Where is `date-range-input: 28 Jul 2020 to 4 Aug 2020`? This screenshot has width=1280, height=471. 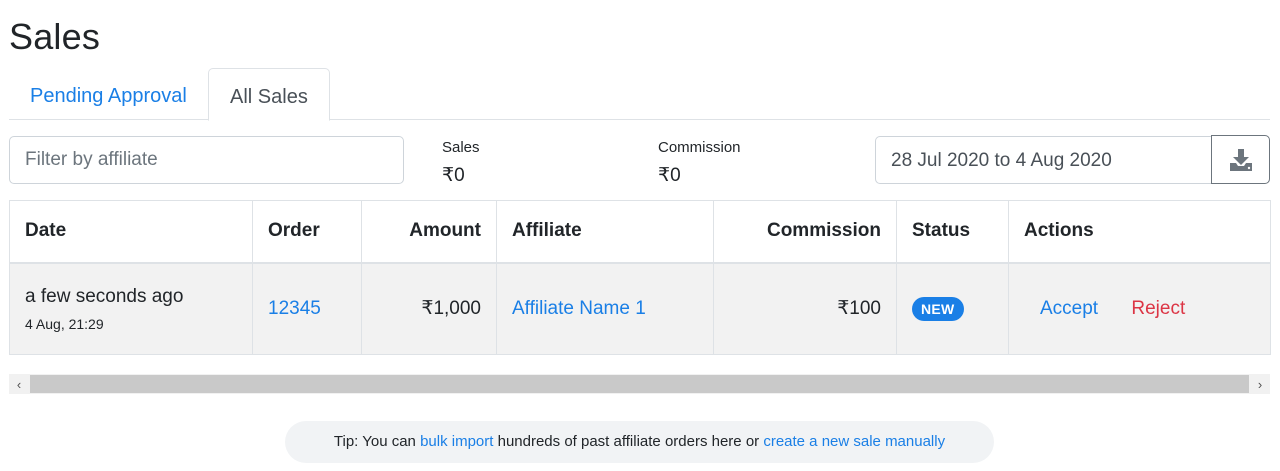 date-range-input: 28 Jul 2020 to 4 Aug 2020 is located at coordinates (1043, 160).